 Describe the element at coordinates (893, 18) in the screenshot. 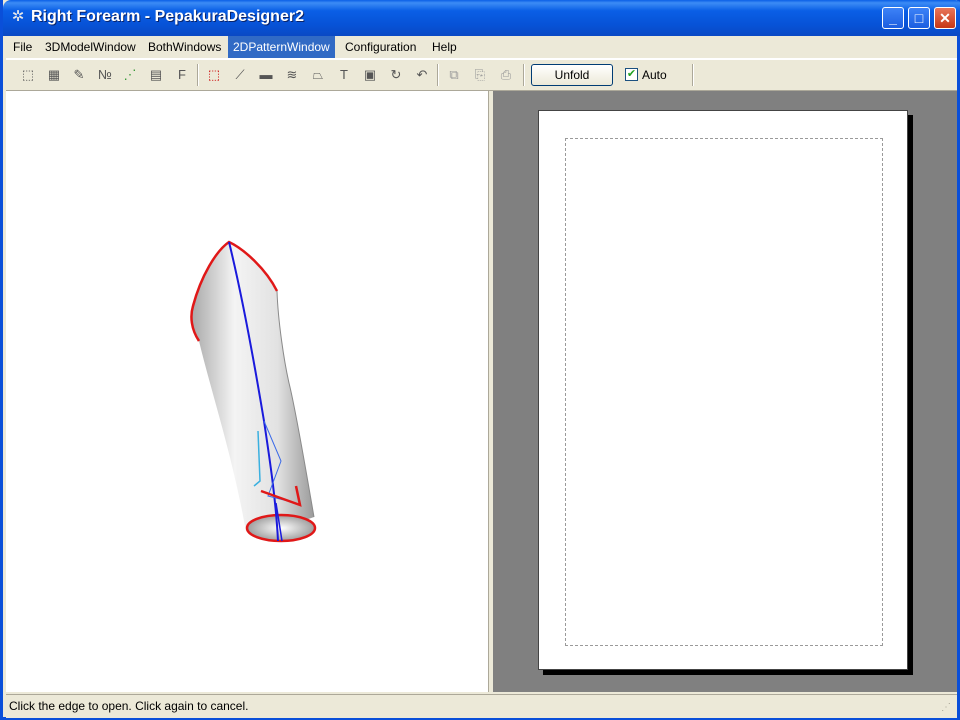

I see `minimize-button: _` at that location.